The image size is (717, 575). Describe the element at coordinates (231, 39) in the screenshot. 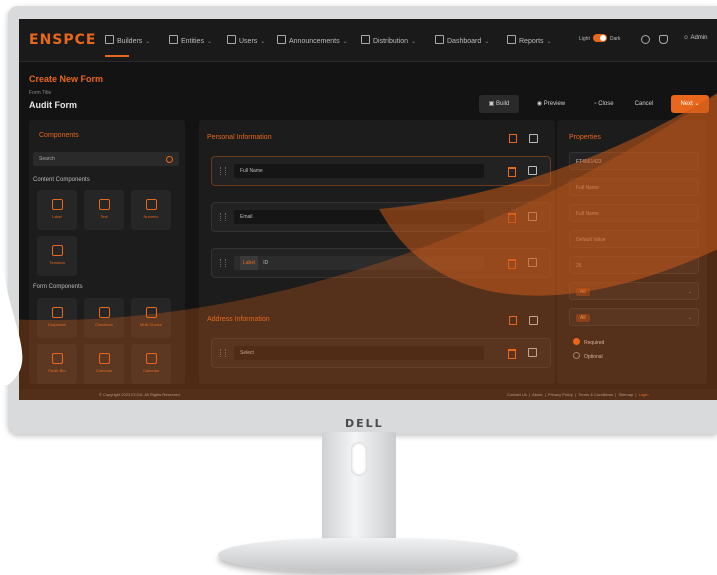

I see `users-icon` at that location.